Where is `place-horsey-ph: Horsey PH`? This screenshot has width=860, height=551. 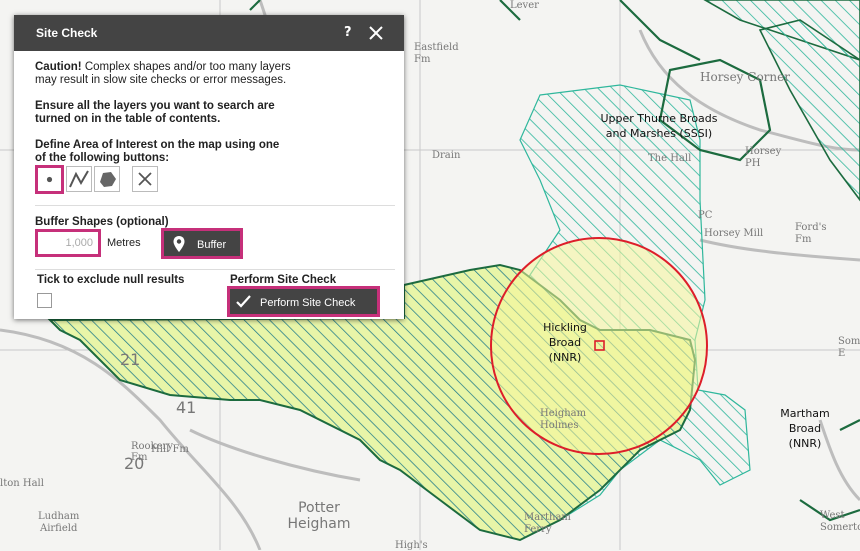 place-horsey-ph: Horsey PH is located at coordinates (763, 158).